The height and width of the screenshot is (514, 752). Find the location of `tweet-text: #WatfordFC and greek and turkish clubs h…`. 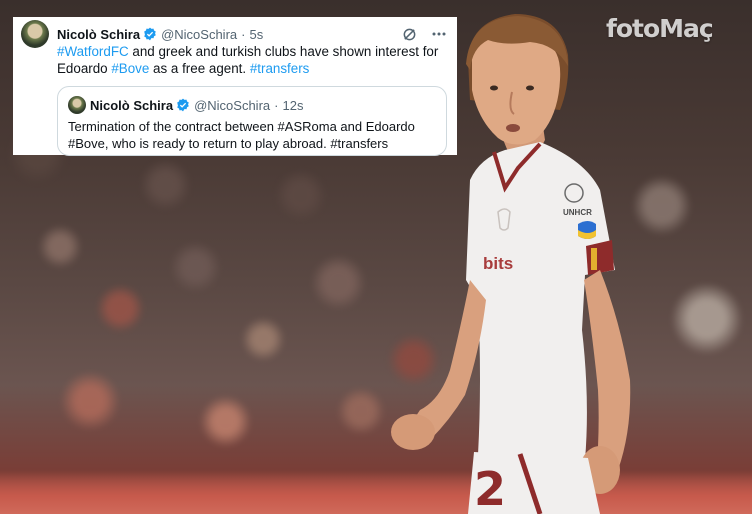

tweet-text: #WatfordFC and greek and turkish clubs h… is located at coordinates (252, 60).